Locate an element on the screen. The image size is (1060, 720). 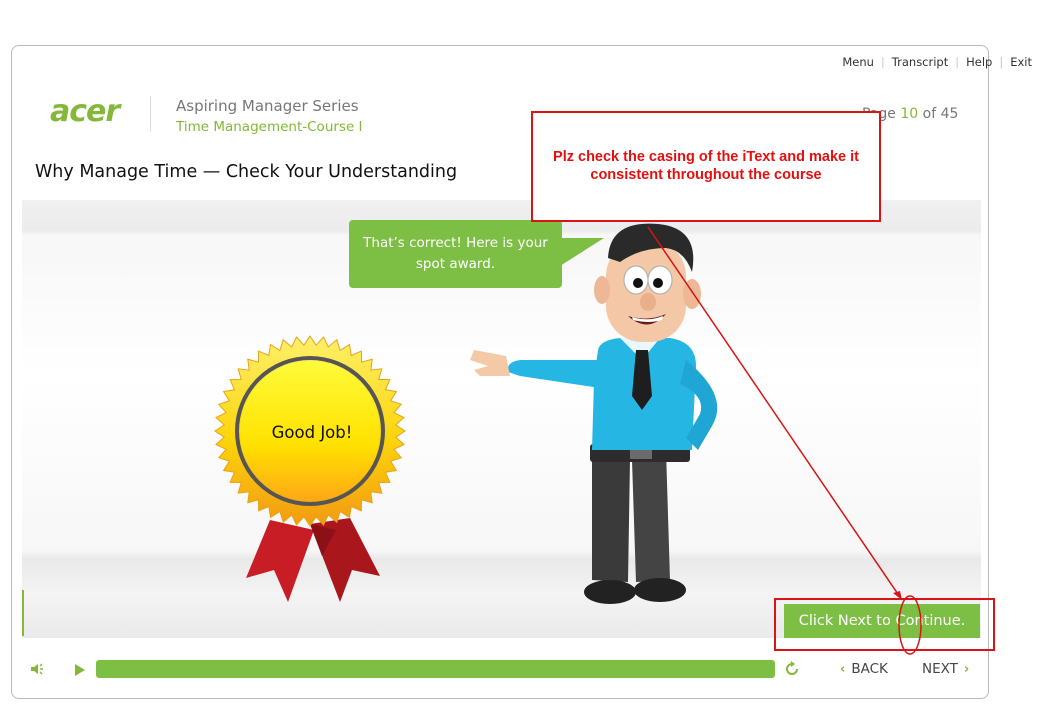
menu-link: Menu is located at coordinates (858, 62).